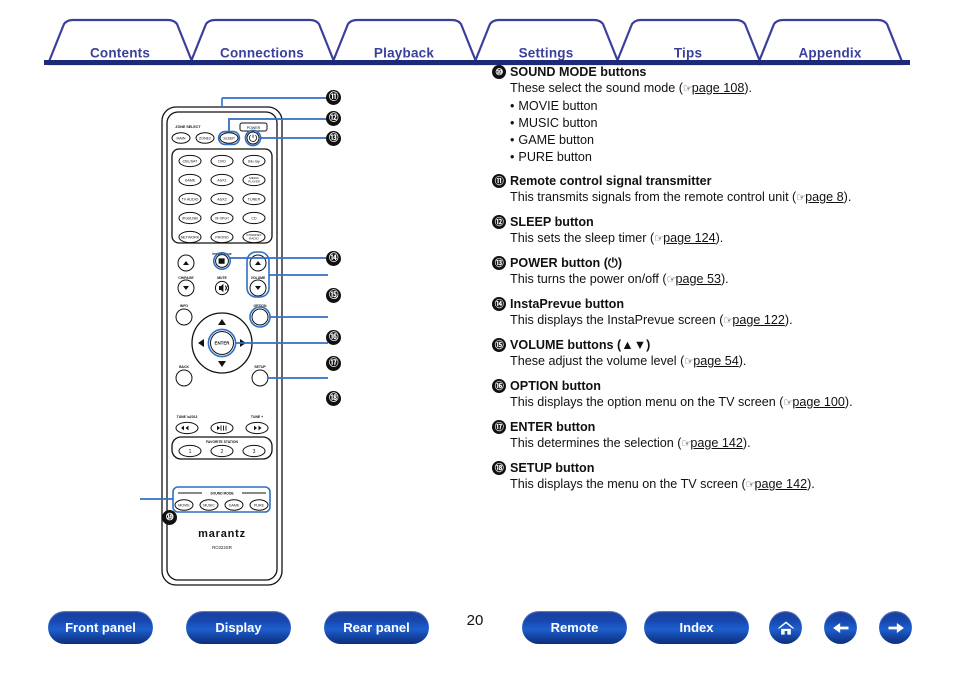  What do you see at coordinates (262, 53) in the screenshot?
I see `tab-connections: Connections` at bounding box center [262, 53].